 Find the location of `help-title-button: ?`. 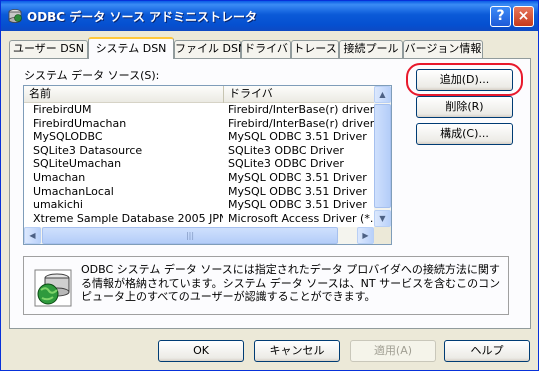

help-title-button: ? is located at coordinates (500, 16).